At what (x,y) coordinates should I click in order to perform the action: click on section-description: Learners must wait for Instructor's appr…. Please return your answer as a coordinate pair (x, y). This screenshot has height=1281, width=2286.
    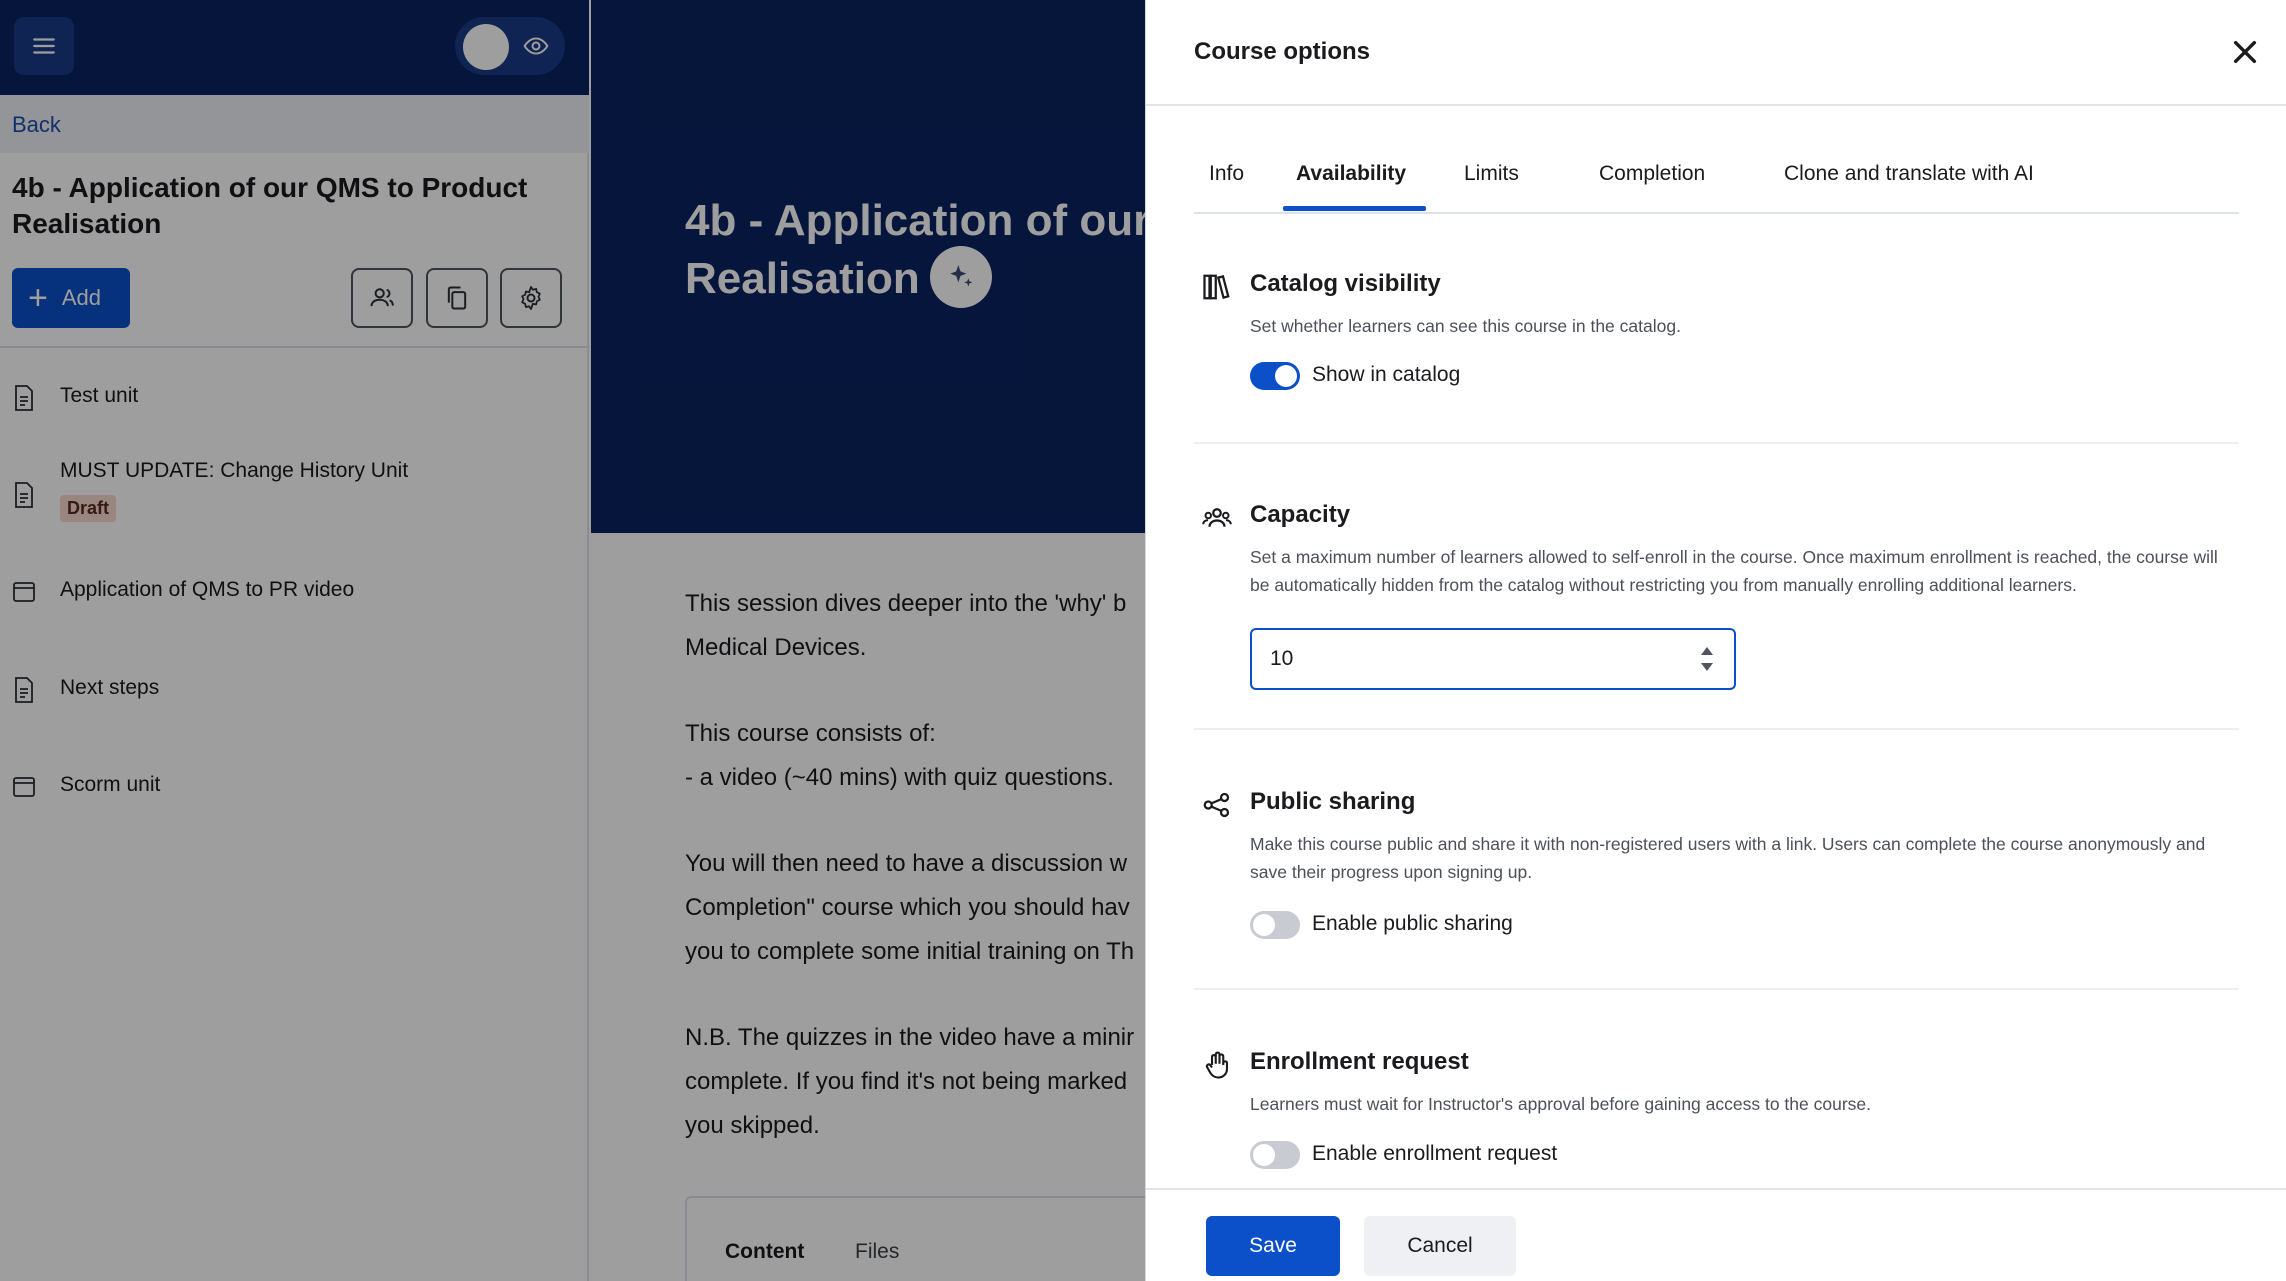
    Looking at the image, I should click on (1561, 1104).